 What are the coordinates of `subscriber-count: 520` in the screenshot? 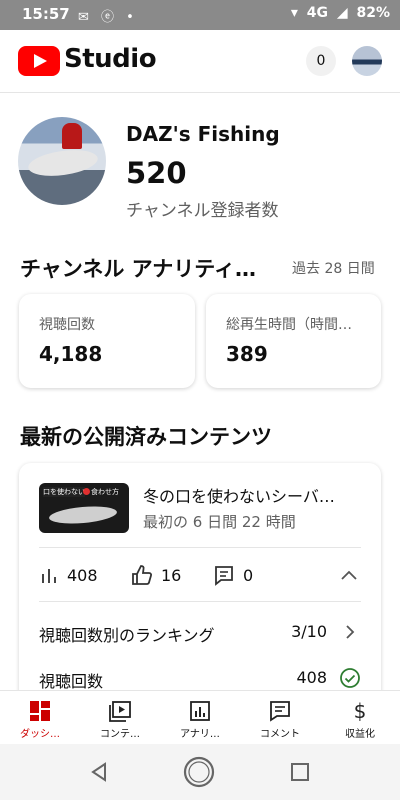 It's located at (156, 173).